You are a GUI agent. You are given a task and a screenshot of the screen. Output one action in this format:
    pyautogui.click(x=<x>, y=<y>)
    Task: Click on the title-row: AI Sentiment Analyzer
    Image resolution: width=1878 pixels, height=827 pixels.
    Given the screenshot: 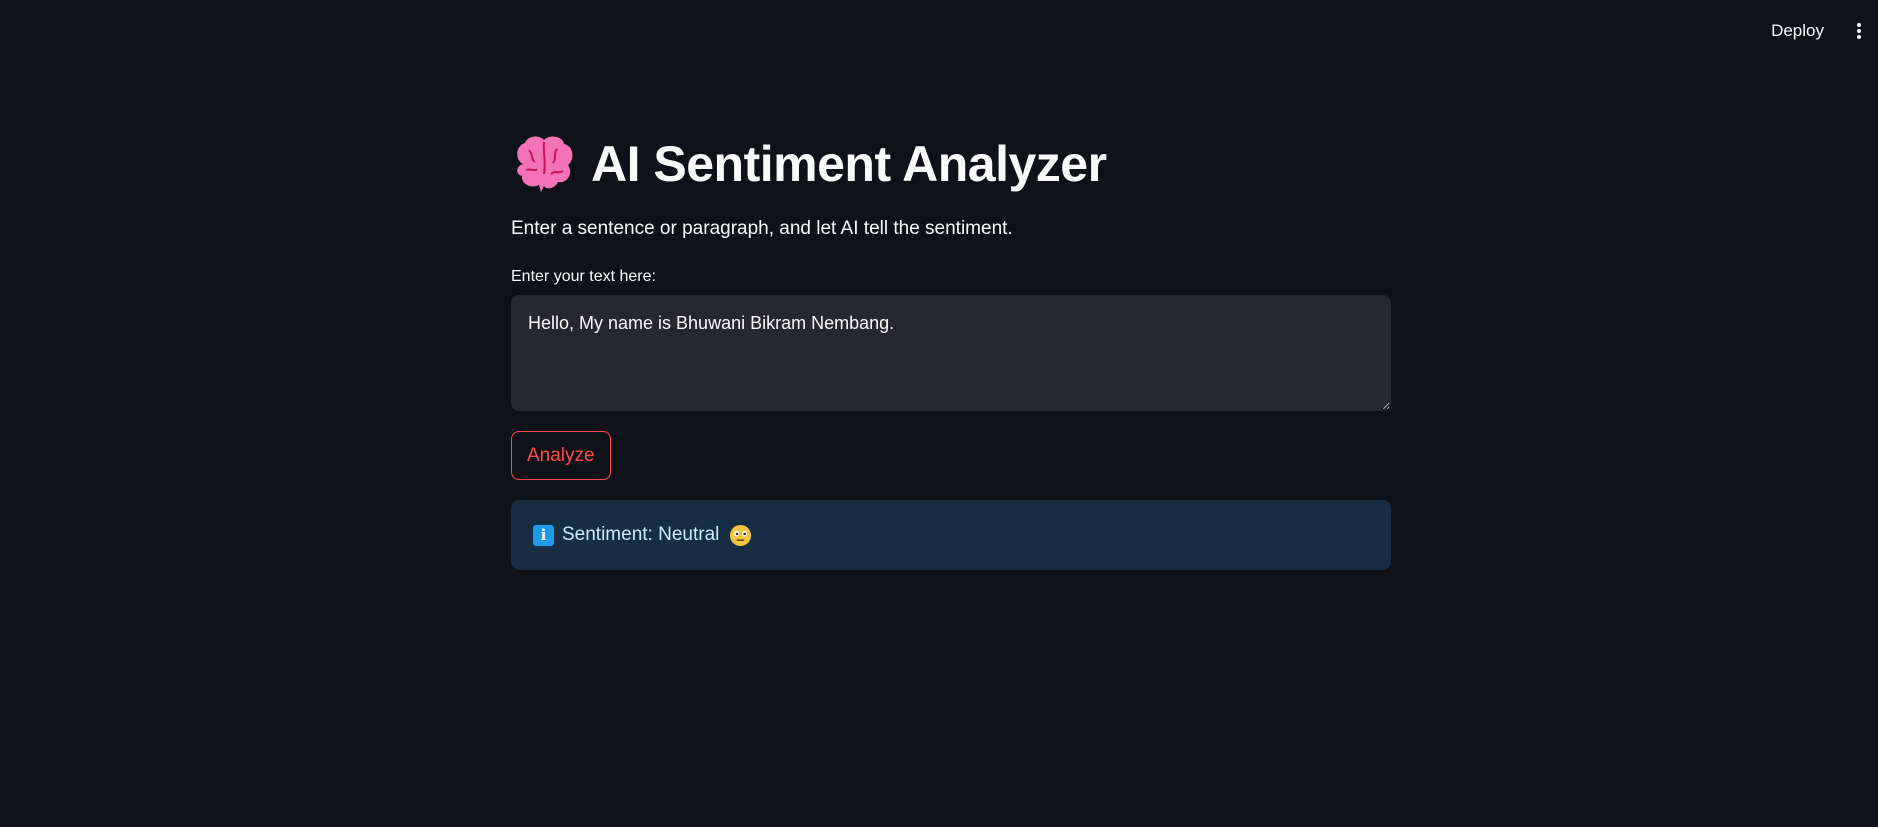 What is the action you would take?
    pyautogui.click(x=951, y=164)
    